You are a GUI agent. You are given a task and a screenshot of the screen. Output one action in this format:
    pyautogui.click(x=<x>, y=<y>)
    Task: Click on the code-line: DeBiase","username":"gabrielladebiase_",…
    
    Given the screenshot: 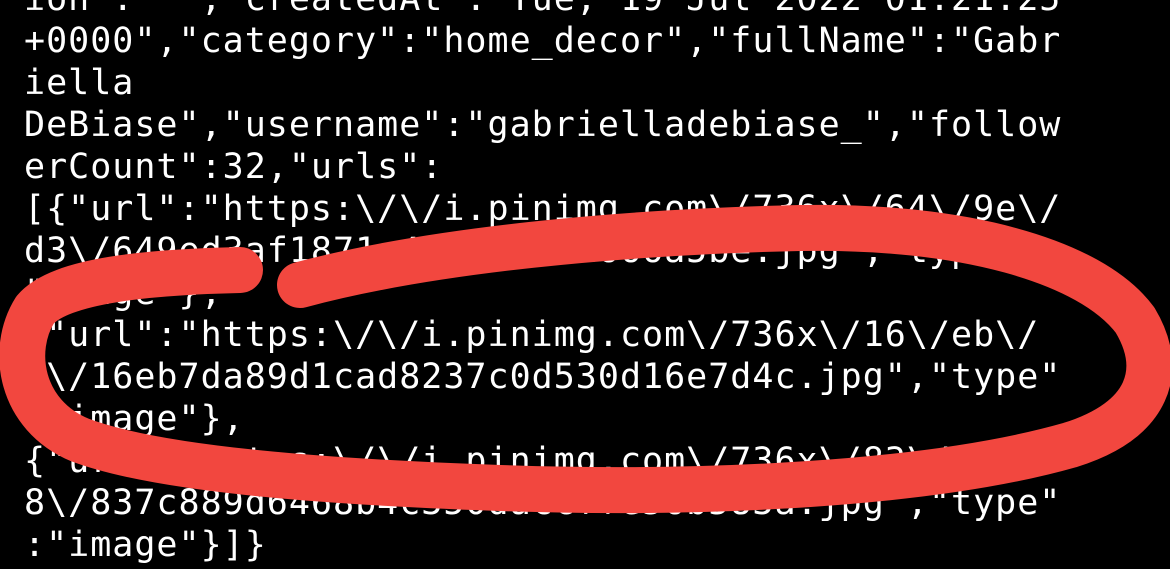 What is the action you would take?
    pyautogui.click(x=543, y=125)
    